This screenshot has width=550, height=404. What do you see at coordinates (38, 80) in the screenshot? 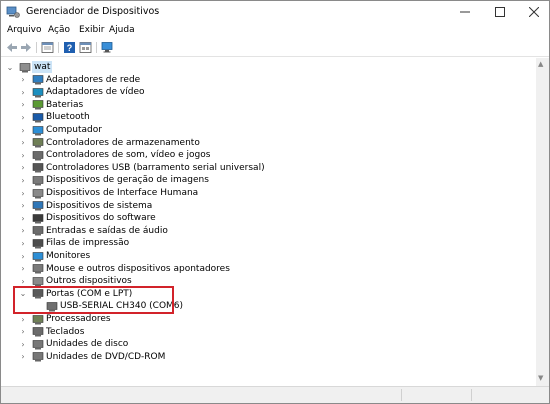
I see `network-adapter-icon` at bounding box center [38, 80].